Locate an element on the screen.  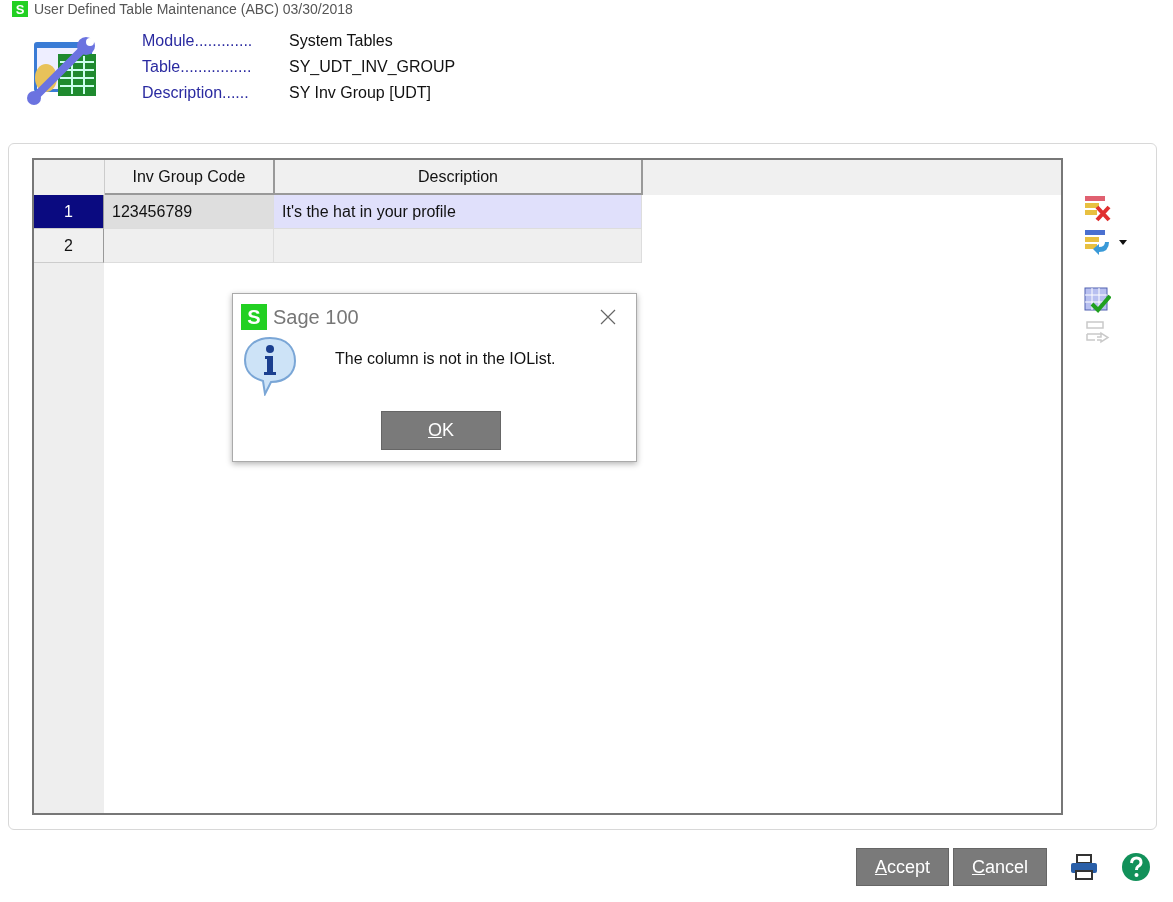
delete-row-icon is located at coordinates (1097, 208).